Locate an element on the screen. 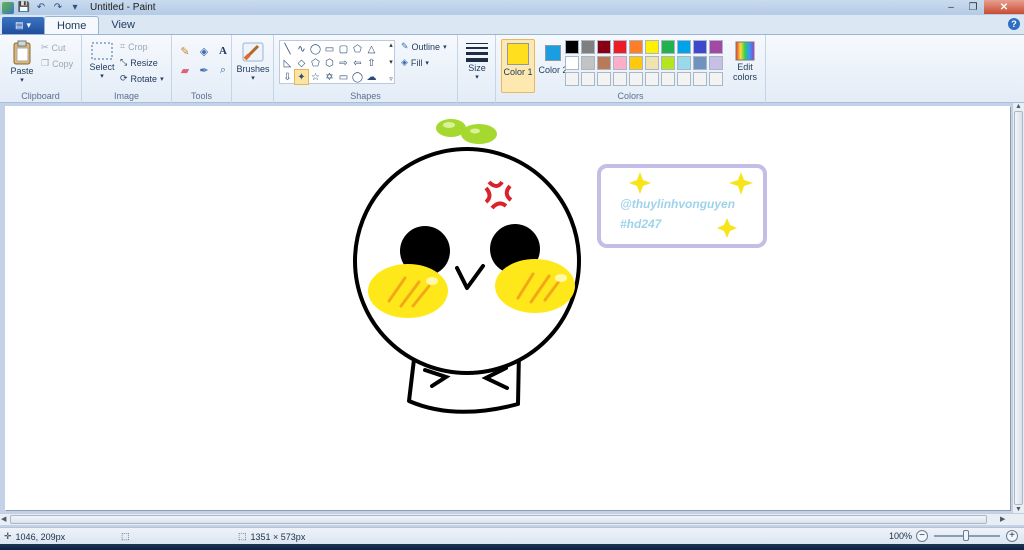 The image size is (1024, 550). zoom-in-button: + is located at coordinates (1012, 536).